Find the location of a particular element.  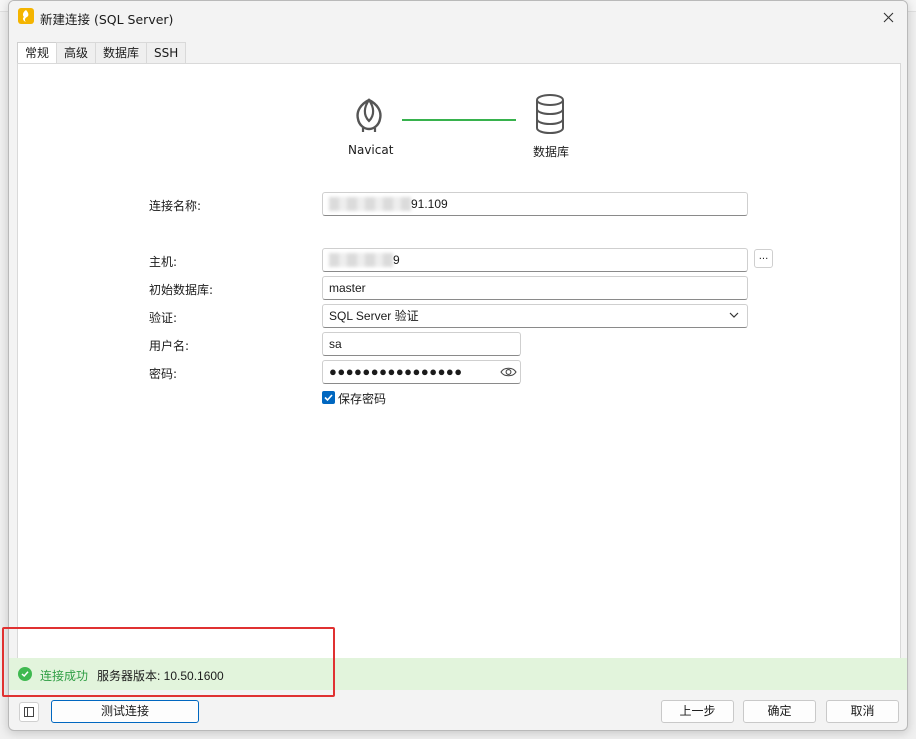

sidebar-toggle-button is located at coordinates (29, 712).